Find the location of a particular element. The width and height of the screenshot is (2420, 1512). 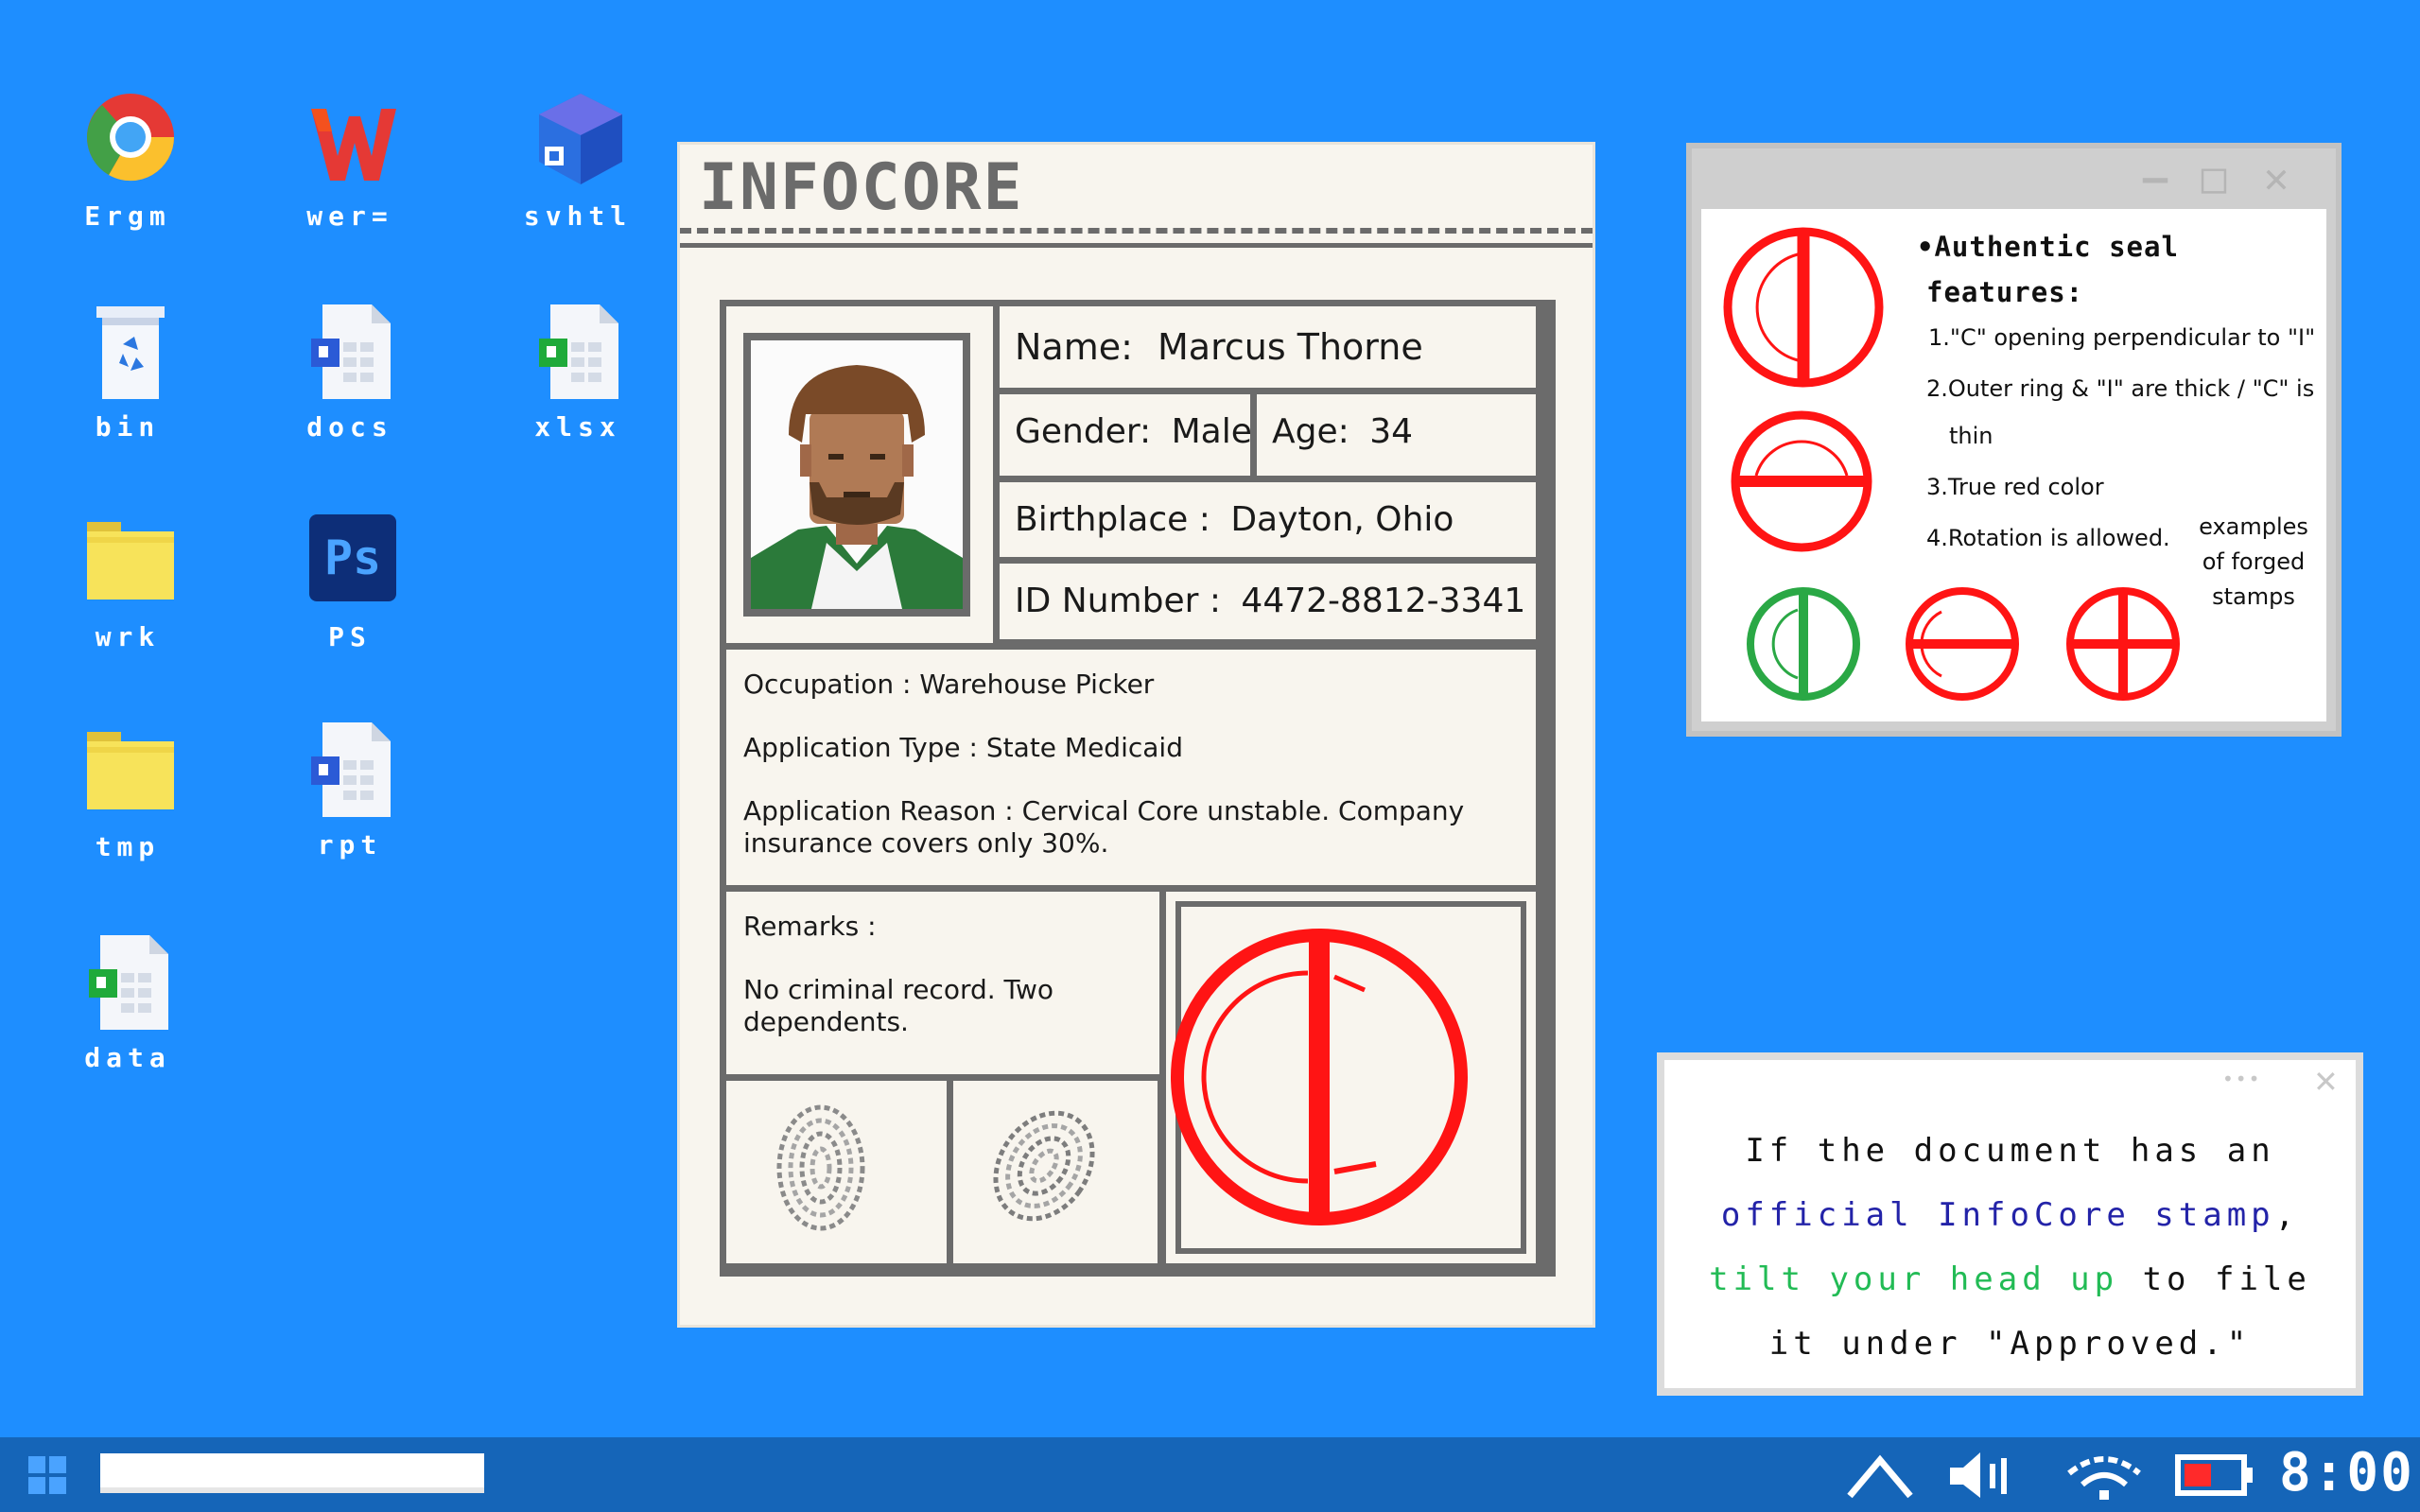

feature-item: 1."C" opening perpendicular to "I" is located at coordinates (2122, 338).